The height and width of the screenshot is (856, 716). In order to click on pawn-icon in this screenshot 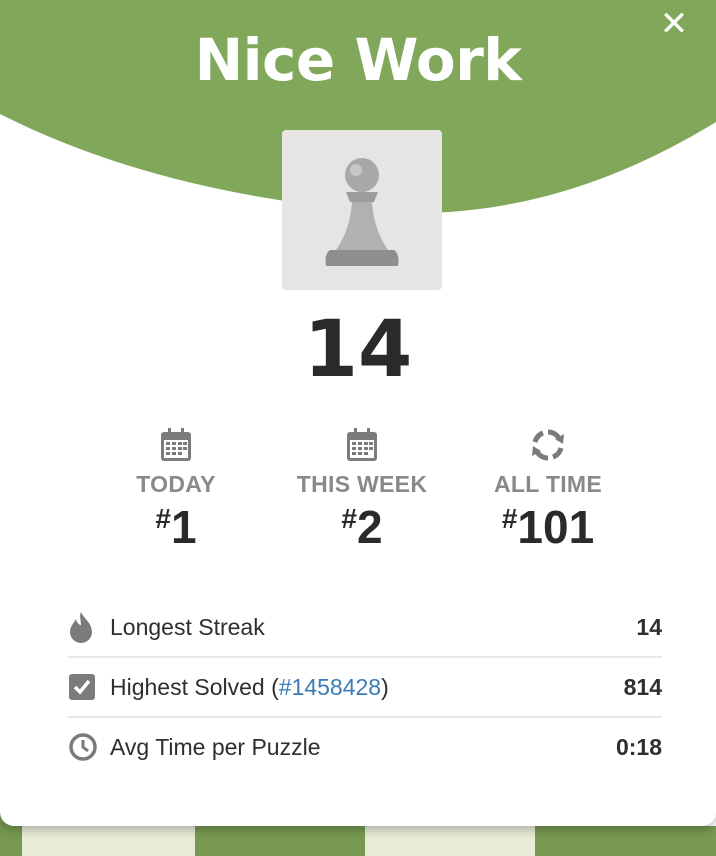, I will do `click(362, 212)`.